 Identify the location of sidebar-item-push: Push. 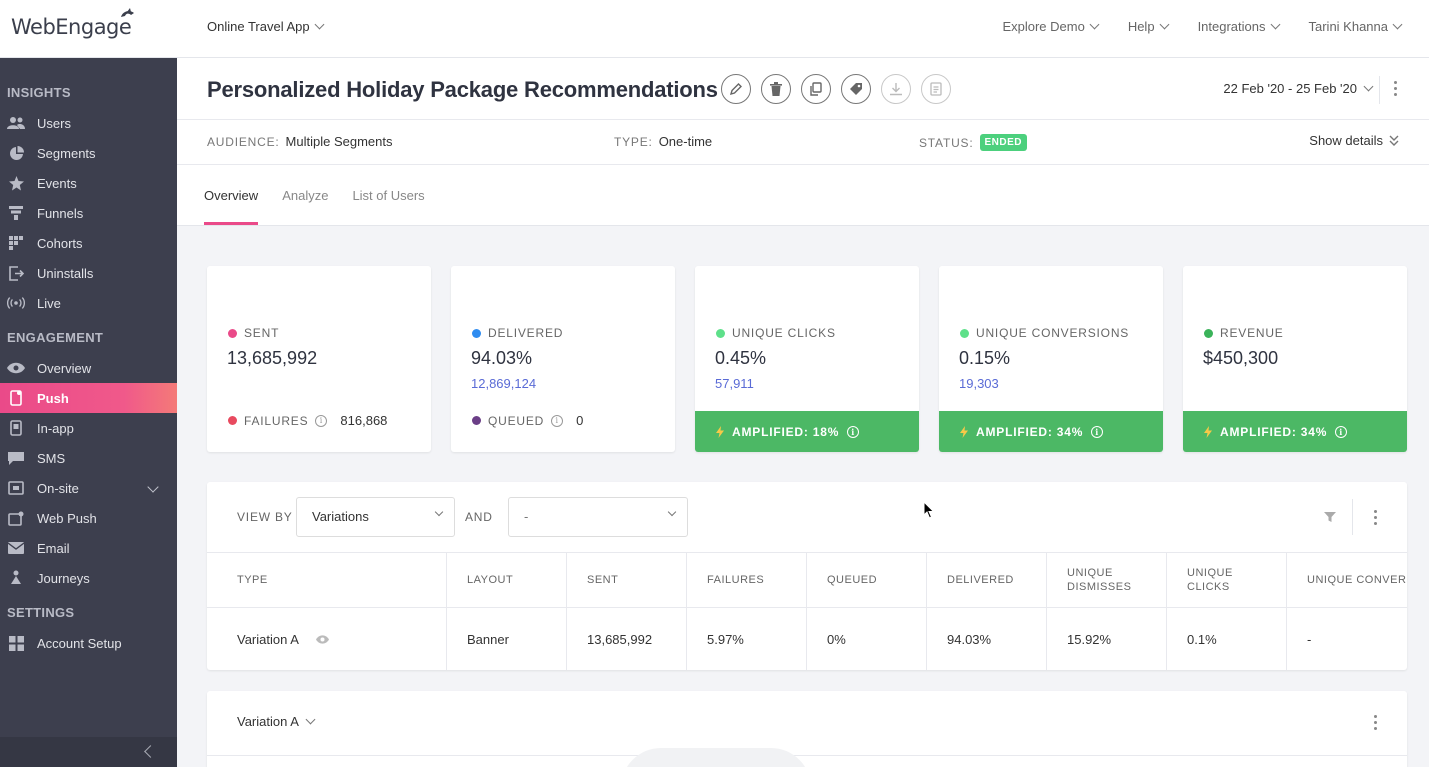
(88, 398).